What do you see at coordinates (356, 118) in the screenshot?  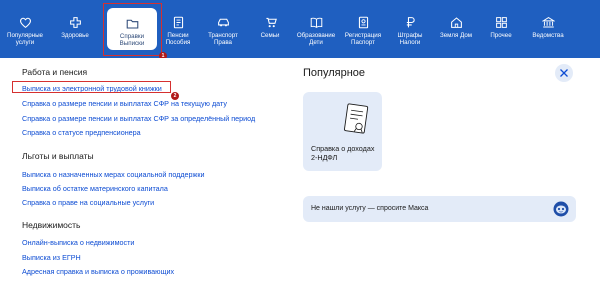 I see `certificate-icon` at bounding box center [356, 118].